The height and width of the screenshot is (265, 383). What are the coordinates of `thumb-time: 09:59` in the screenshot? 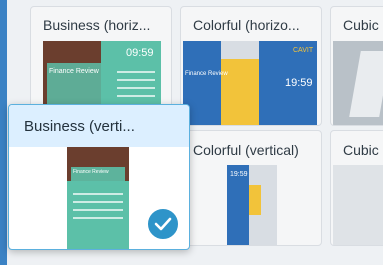 It's located at (140, 53).